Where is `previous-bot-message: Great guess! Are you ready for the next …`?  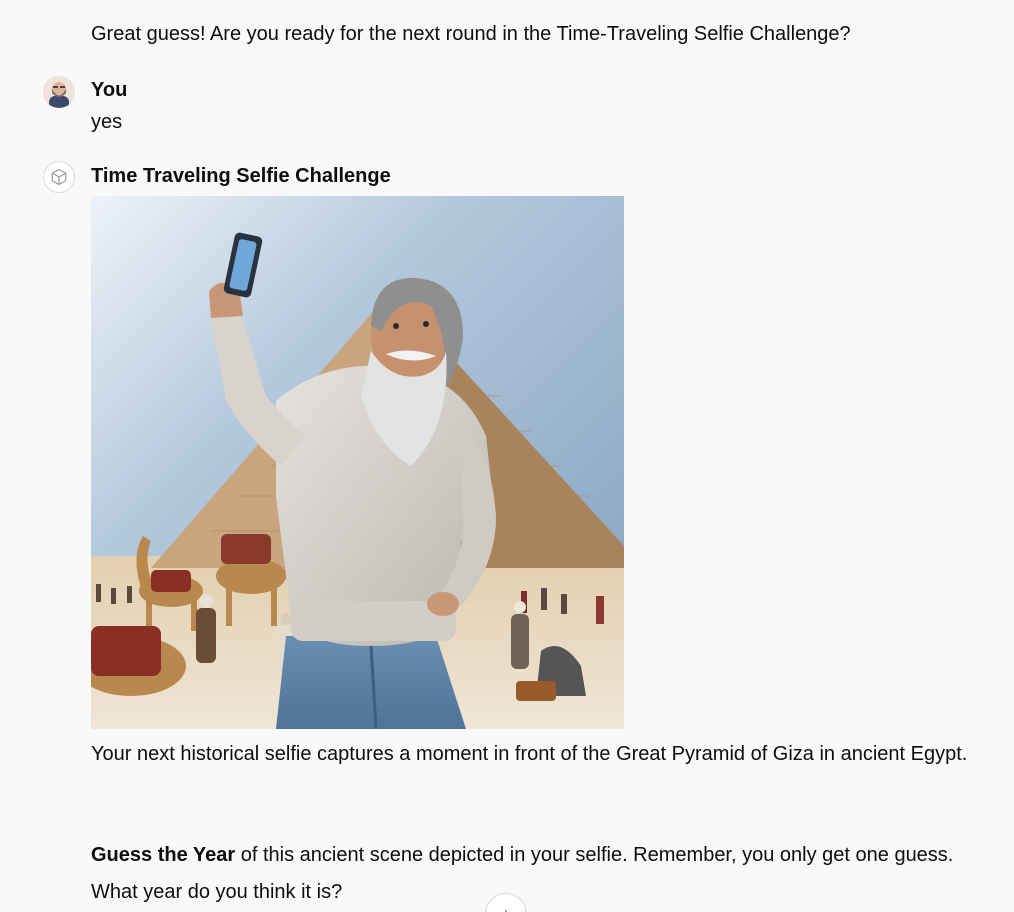
previous-bot-message: Great guess! Are you ready for the next … is located at coordinates (471, 34).